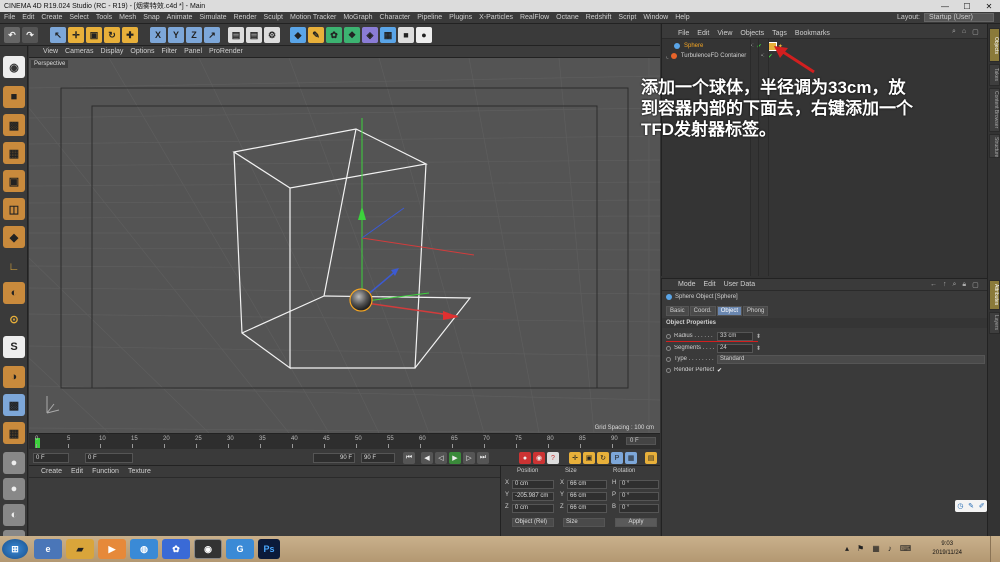  I want to click on maximize-icon: ☐, so click(967, 6).